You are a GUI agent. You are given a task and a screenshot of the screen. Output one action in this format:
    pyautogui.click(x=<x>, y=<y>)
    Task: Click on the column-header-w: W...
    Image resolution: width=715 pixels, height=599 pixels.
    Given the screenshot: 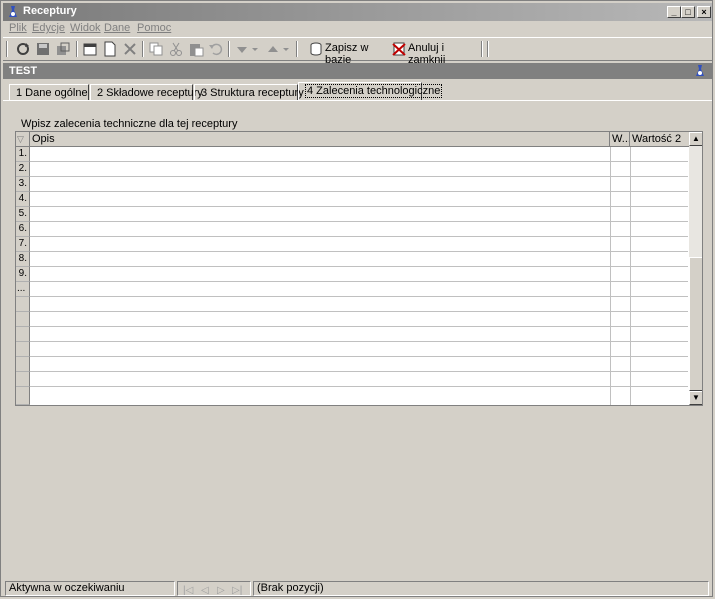 What is the action you would take?
    pyautogui.click(x=620, y=139)
    